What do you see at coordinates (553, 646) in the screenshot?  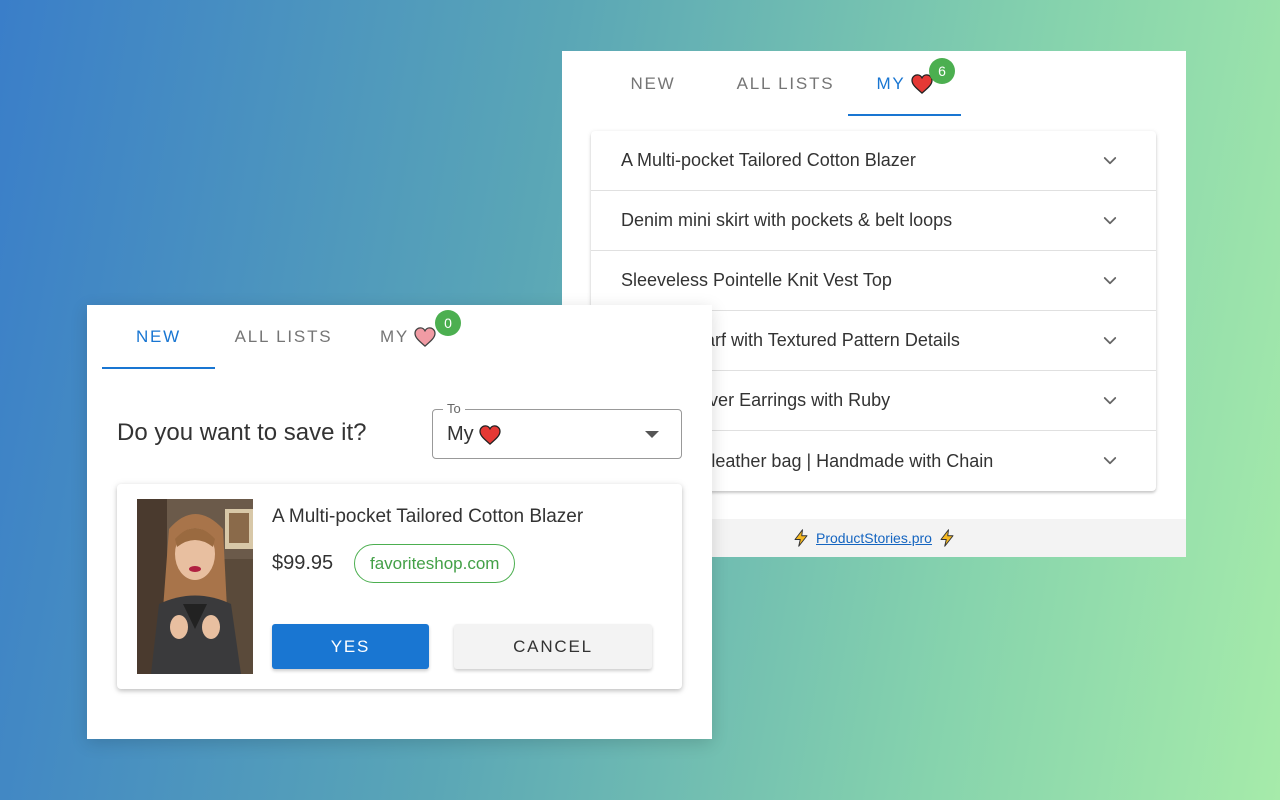 I see `cancel-button: CANCEL` at bounding box center [553, 646].